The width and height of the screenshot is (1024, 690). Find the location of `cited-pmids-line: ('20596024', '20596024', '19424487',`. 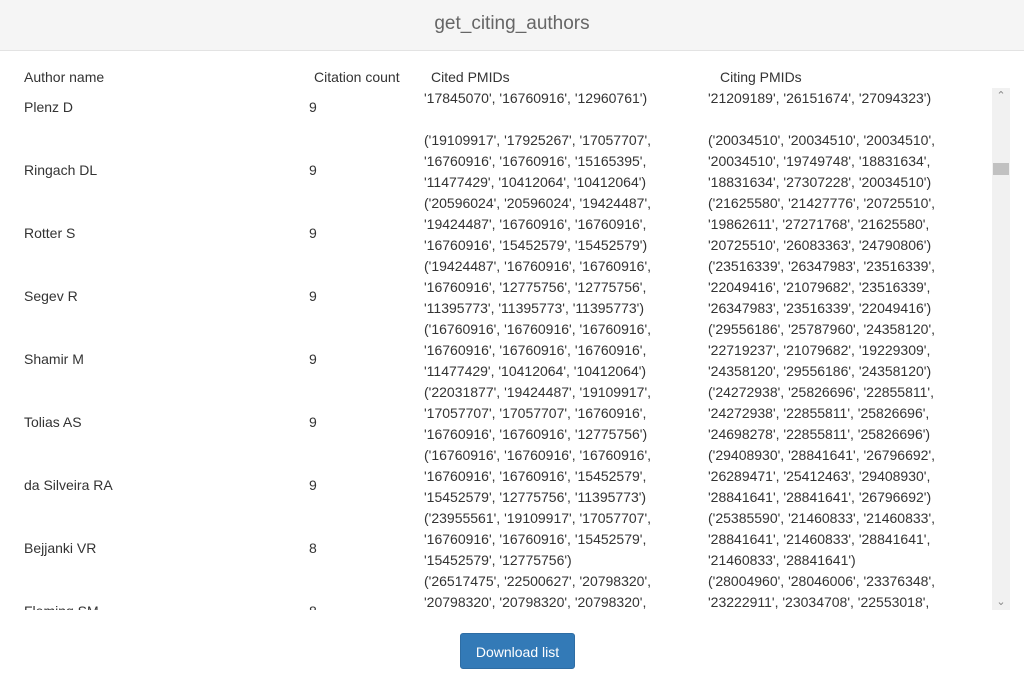

cited-pmids-line: ('20596024', '20596024', '19424487', is located at coordinates (538, 203).